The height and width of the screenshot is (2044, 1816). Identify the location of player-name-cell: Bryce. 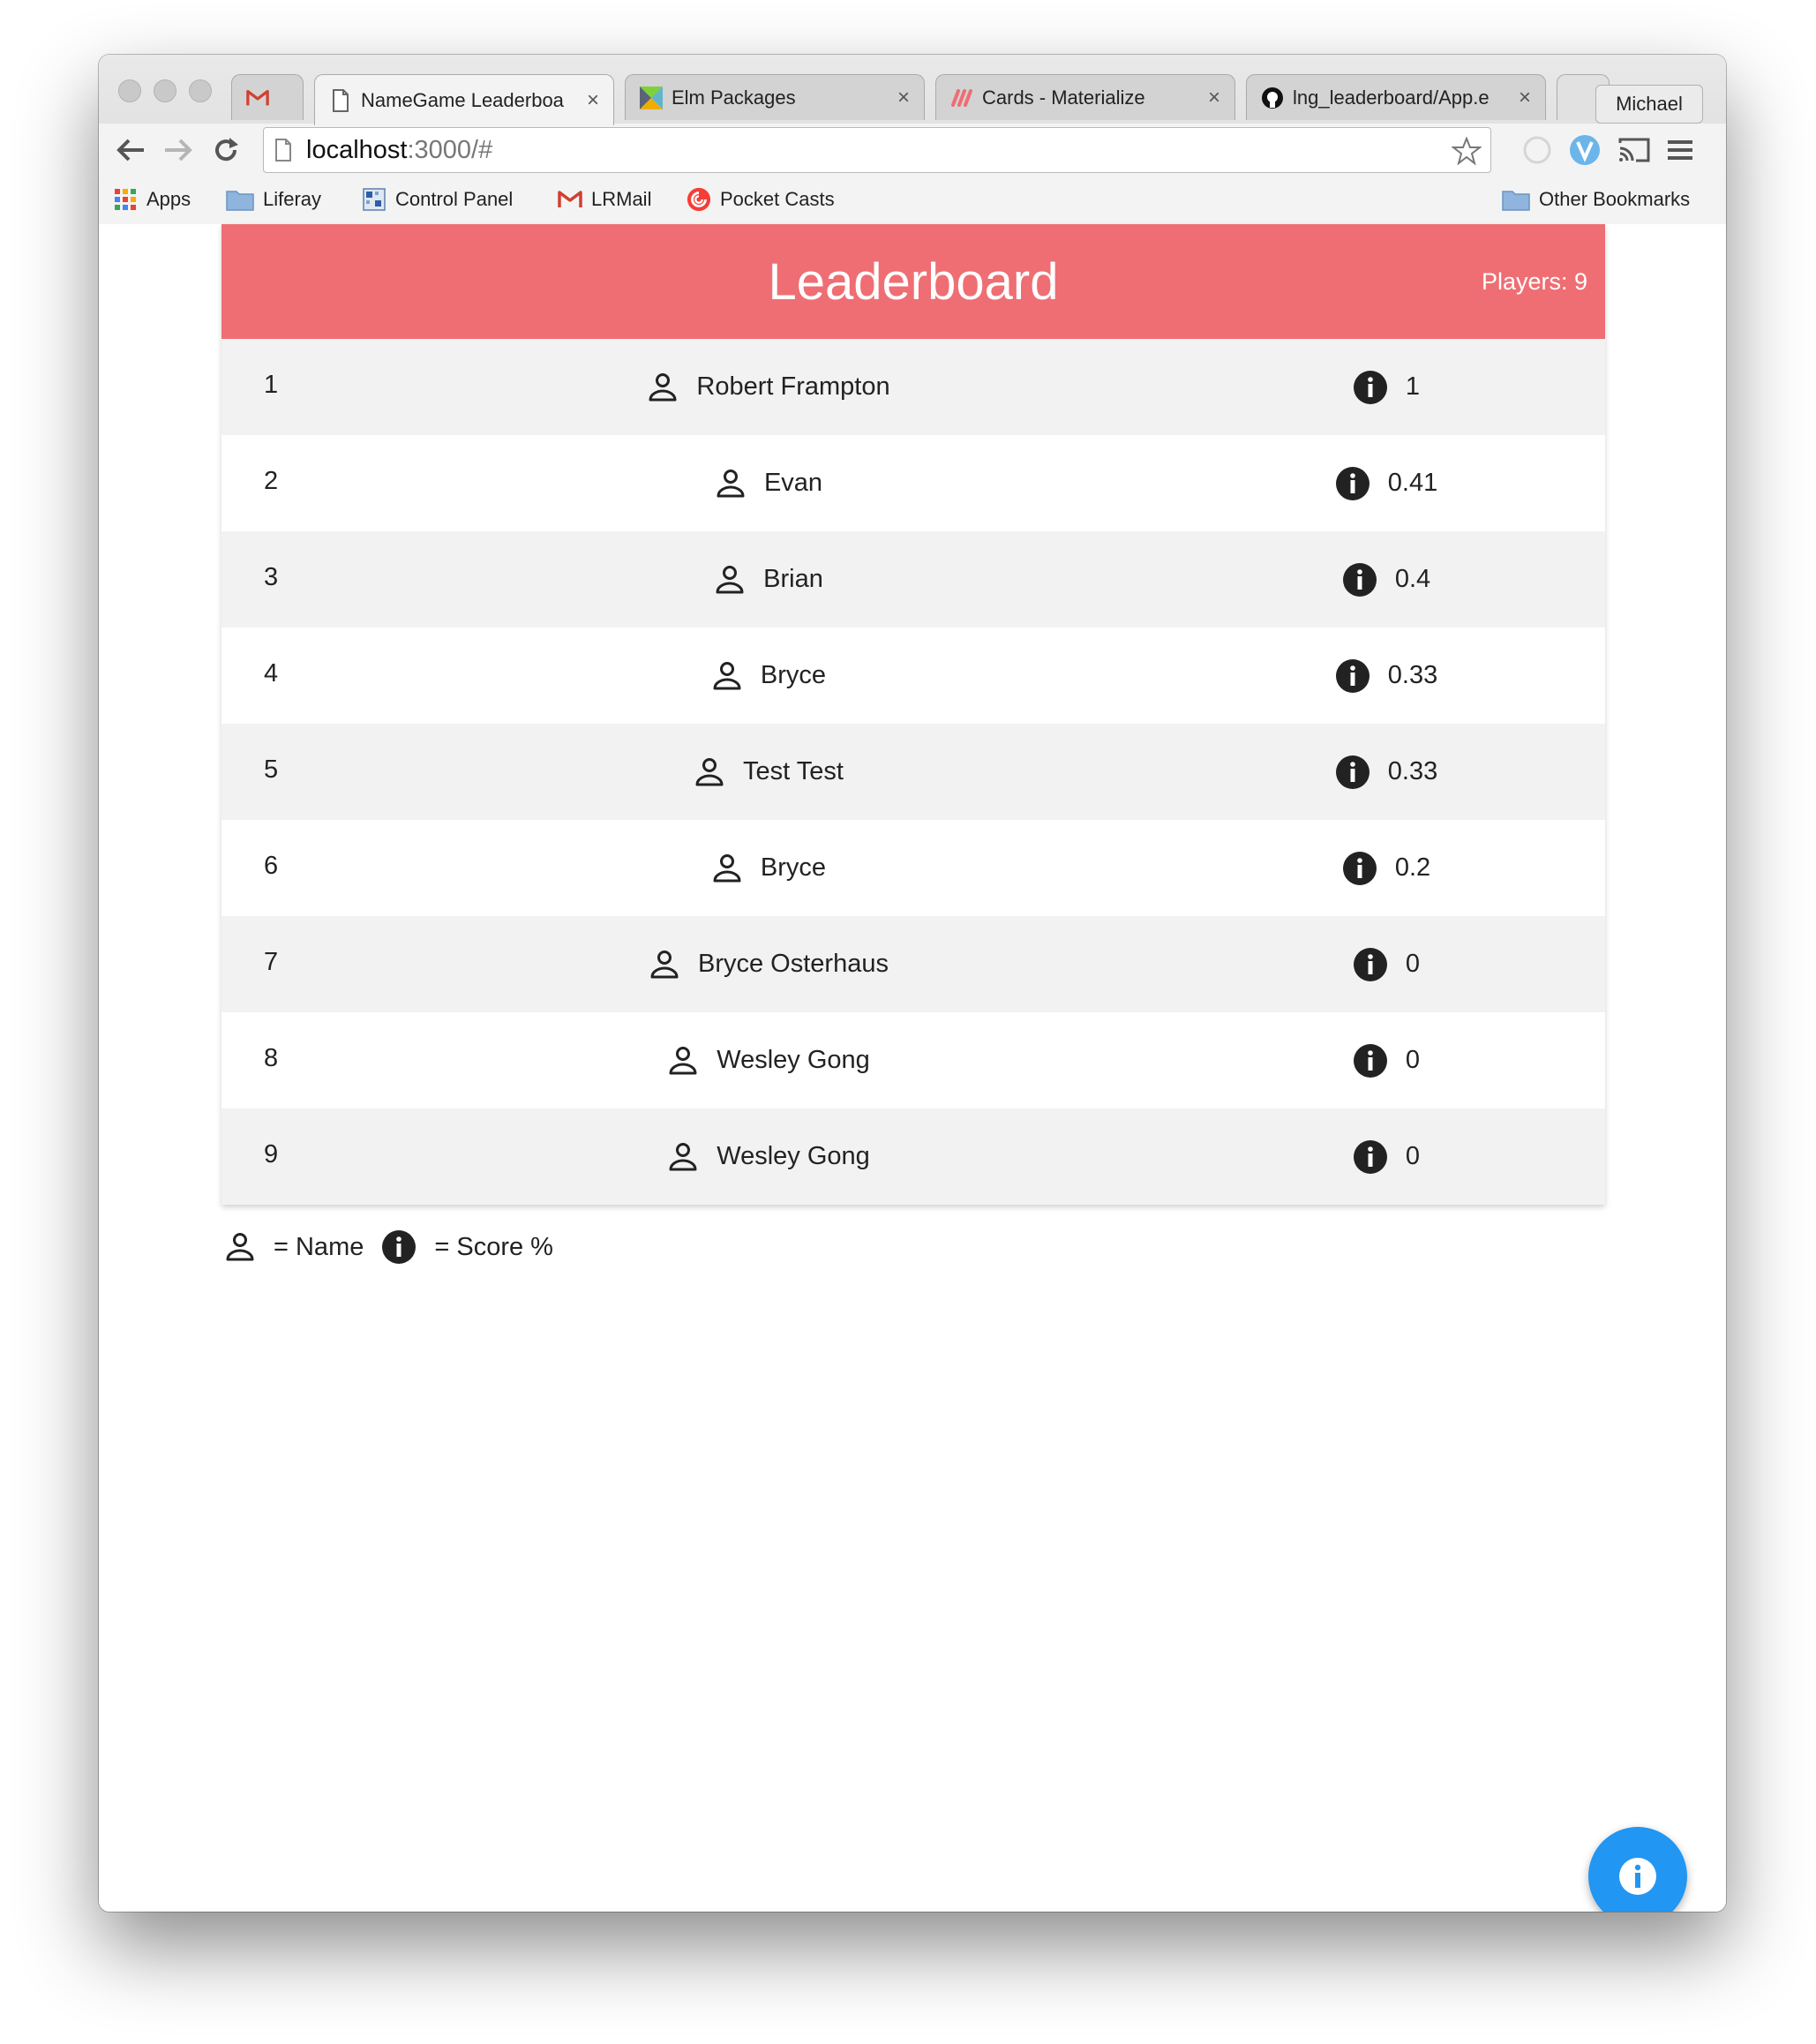
(769, 868).